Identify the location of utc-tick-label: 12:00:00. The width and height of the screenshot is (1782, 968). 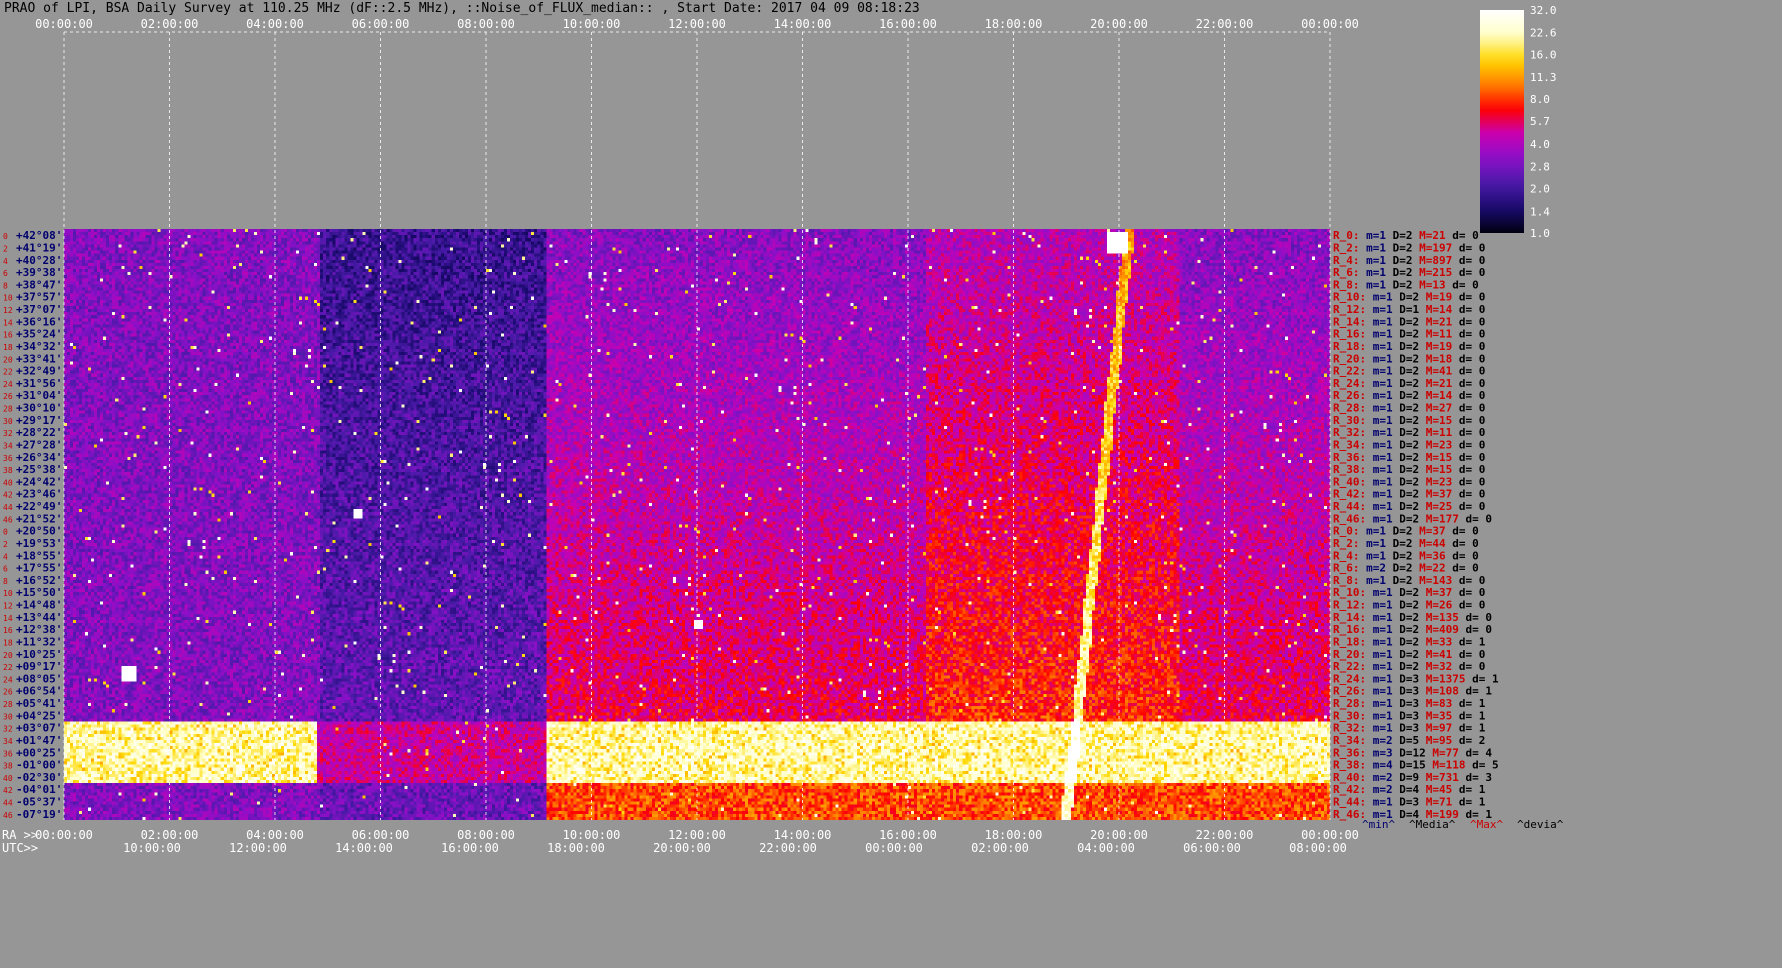
(258, 848).